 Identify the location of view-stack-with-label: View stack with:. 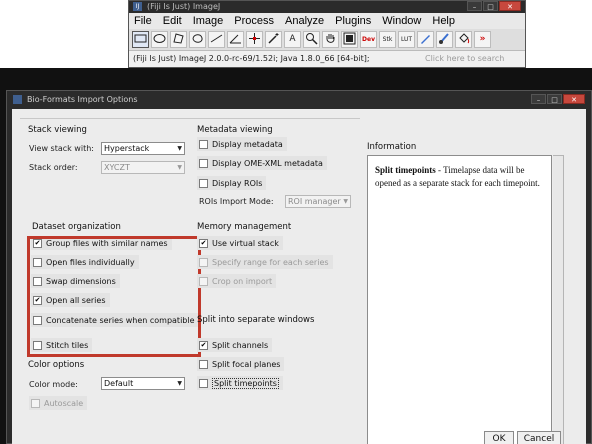
(61, 148).